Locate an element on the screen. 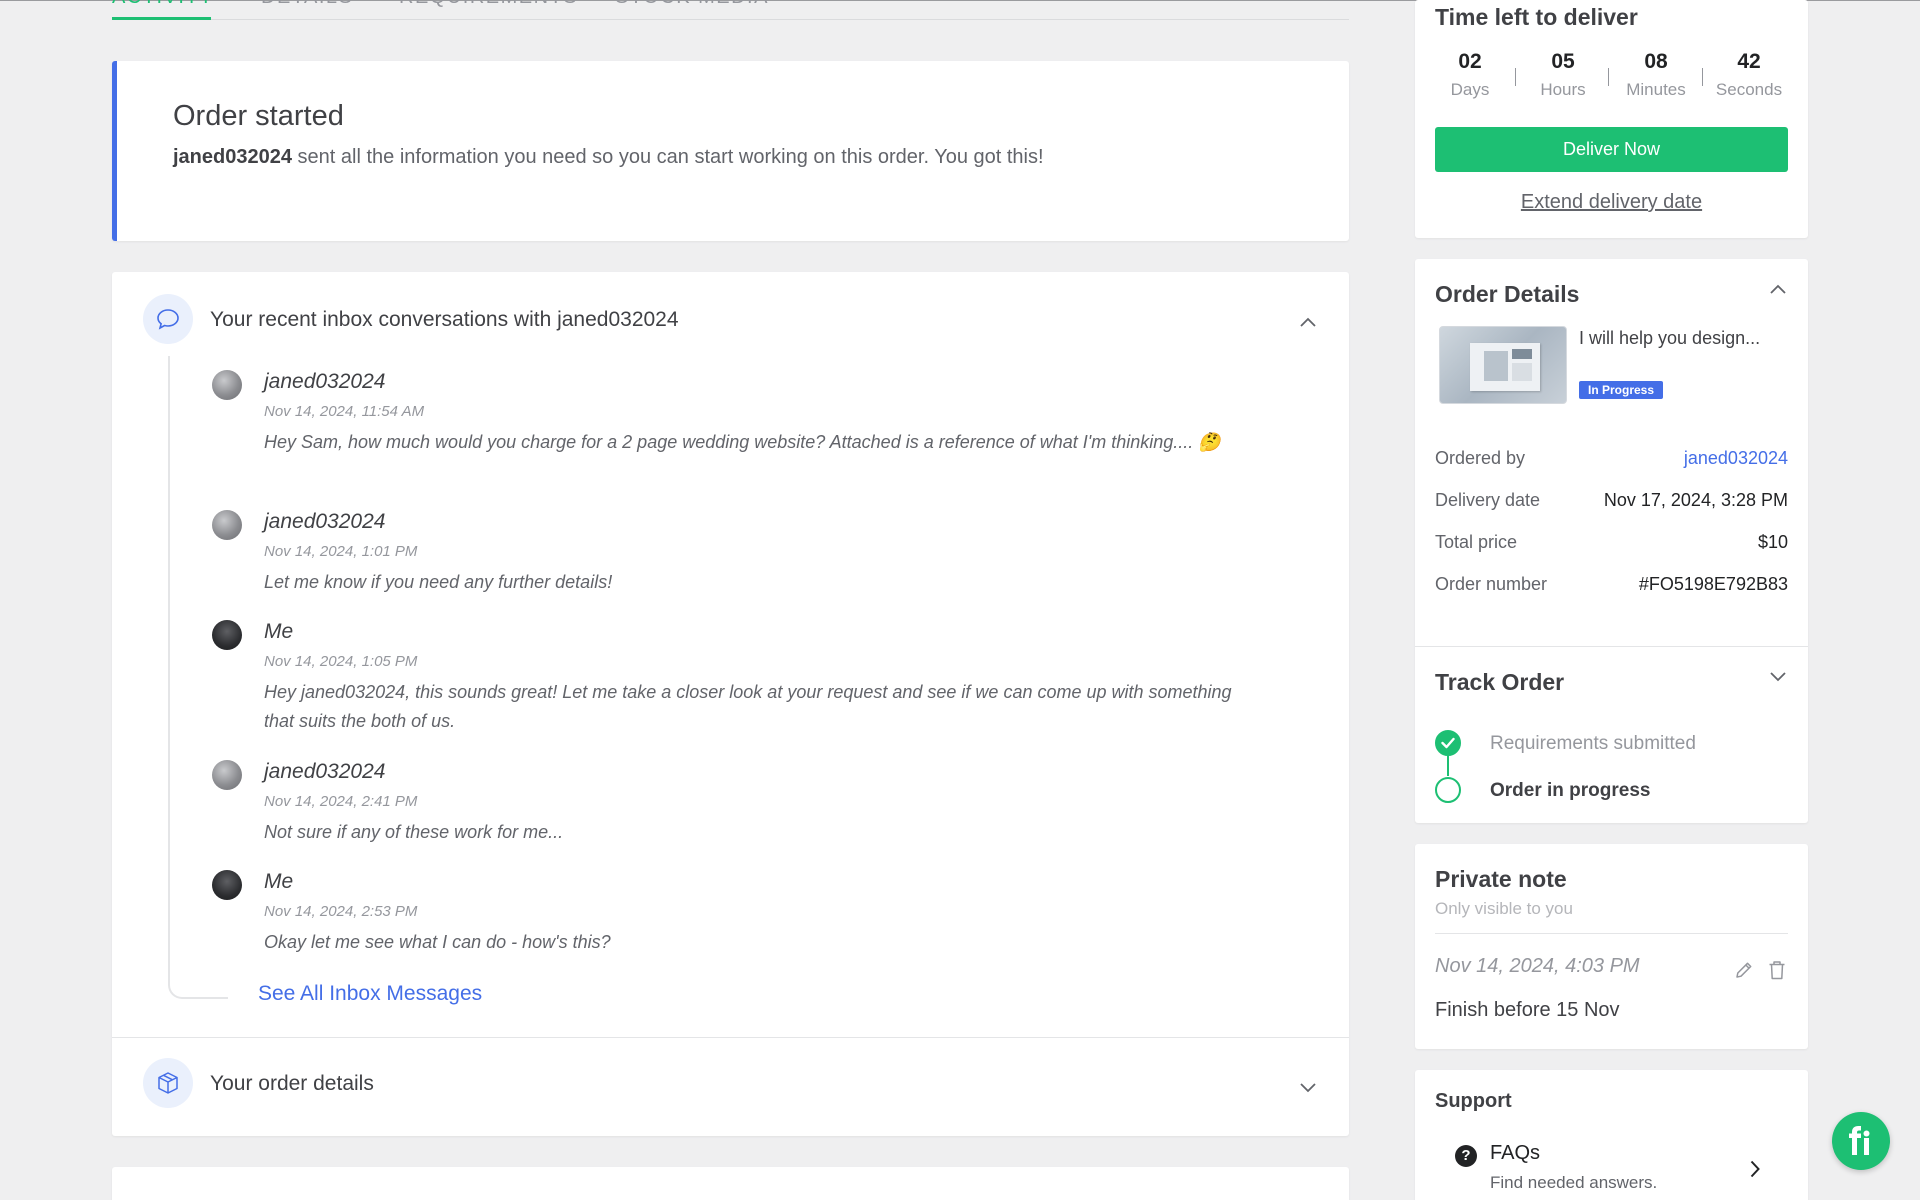  timer-days-value: 02 is located at coordinates (1470, 61).